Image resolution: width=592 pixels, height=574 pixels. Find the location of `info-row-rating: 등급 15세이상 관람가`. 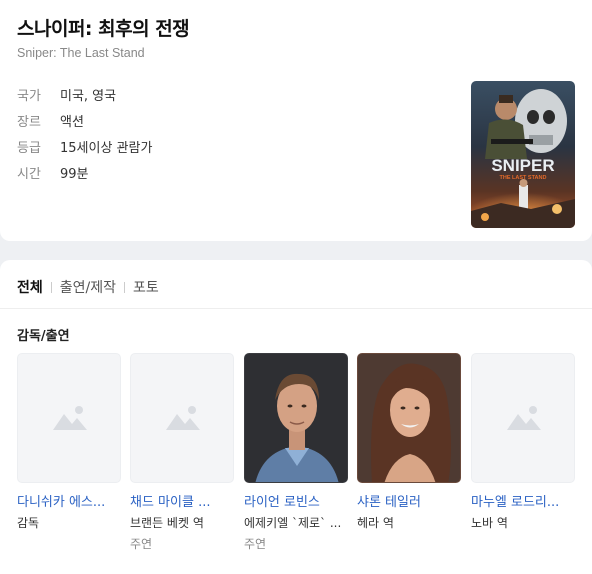

info-row-rating: 등급 15세이상 관람가 is located at coordinates (84, 146).